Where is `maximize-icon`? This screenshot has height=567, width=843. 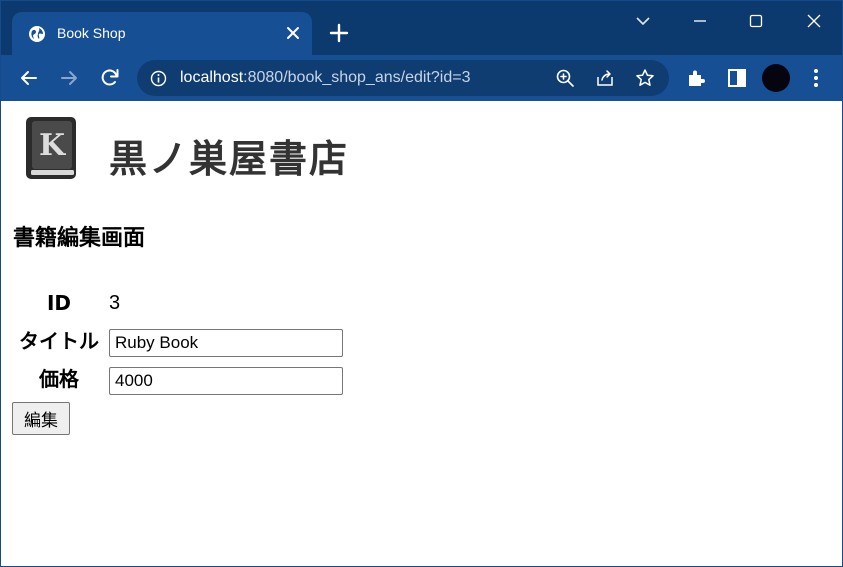
maximize-icon is located at coordinates (756, 21).